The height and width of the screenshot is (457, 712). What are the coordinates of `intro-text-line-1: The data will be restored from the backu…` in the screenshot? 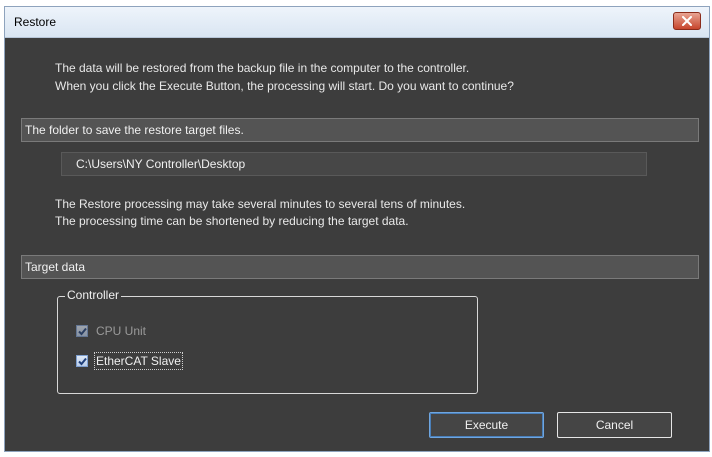 It's located at (262, 68).